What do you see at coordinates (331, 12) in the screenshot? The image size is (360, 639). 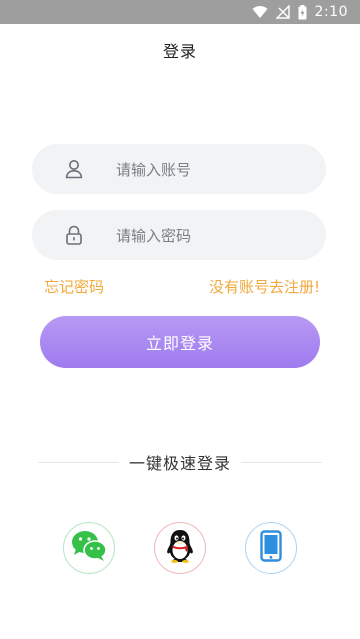 I see `status-time: 2:10` at bounding box center [331, 12].